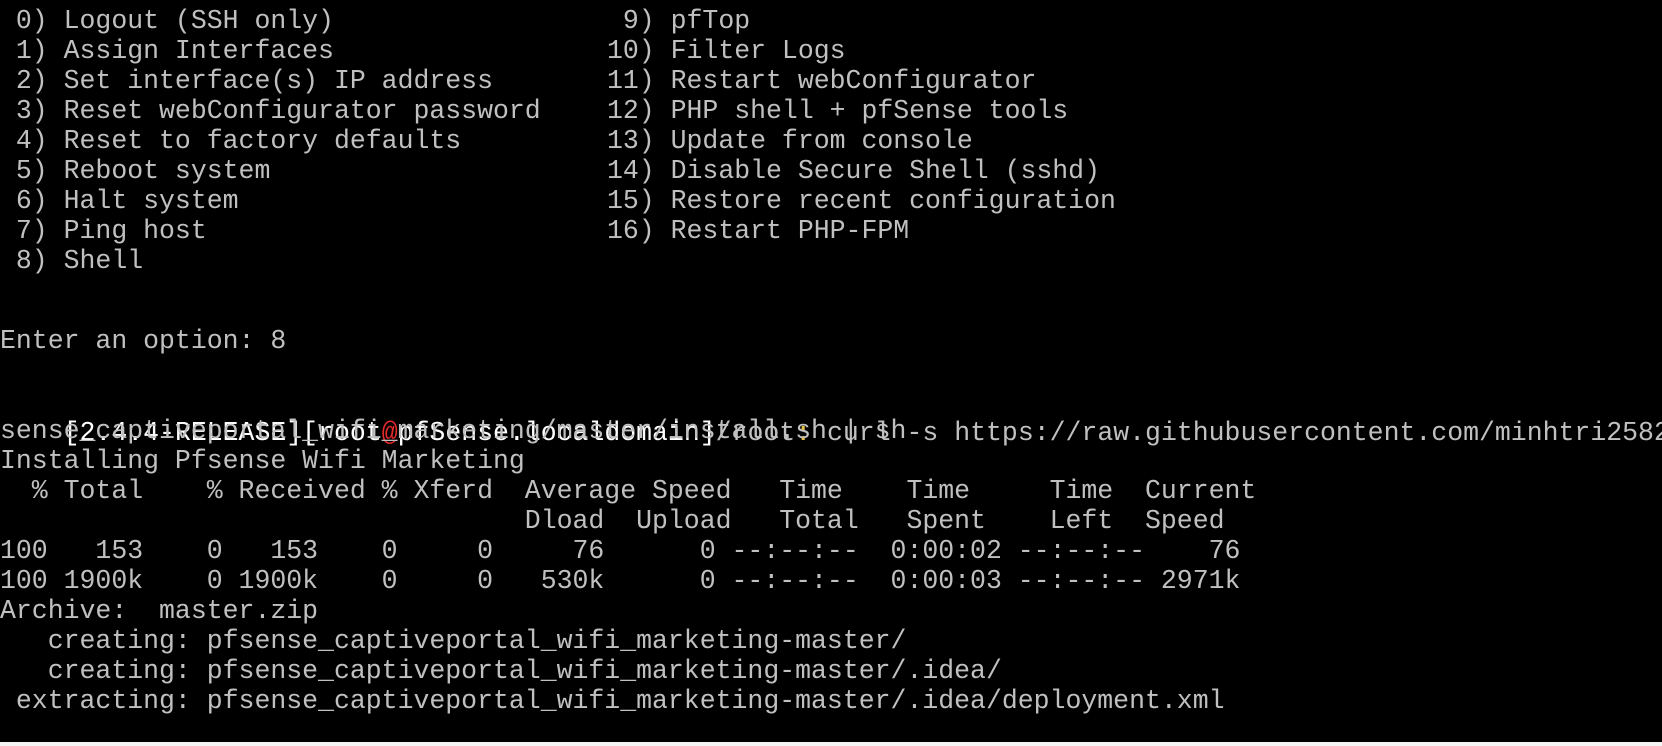 This screenshot has width=1662, height=746. What do you see at coordinates (861, 201) in the screenshot?
I see `menu-item: 15) Restore recent configuration` at bounding box center [861, 201].